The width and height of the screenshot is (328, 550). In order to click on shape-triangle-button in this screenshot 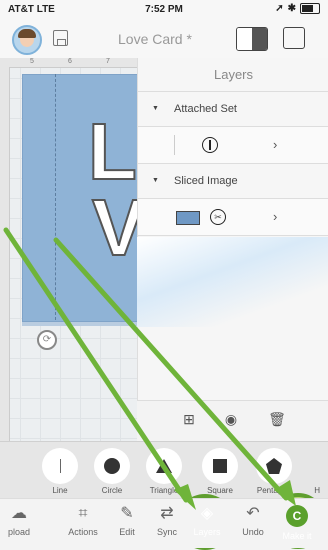, I will do `click(164, 466)`.